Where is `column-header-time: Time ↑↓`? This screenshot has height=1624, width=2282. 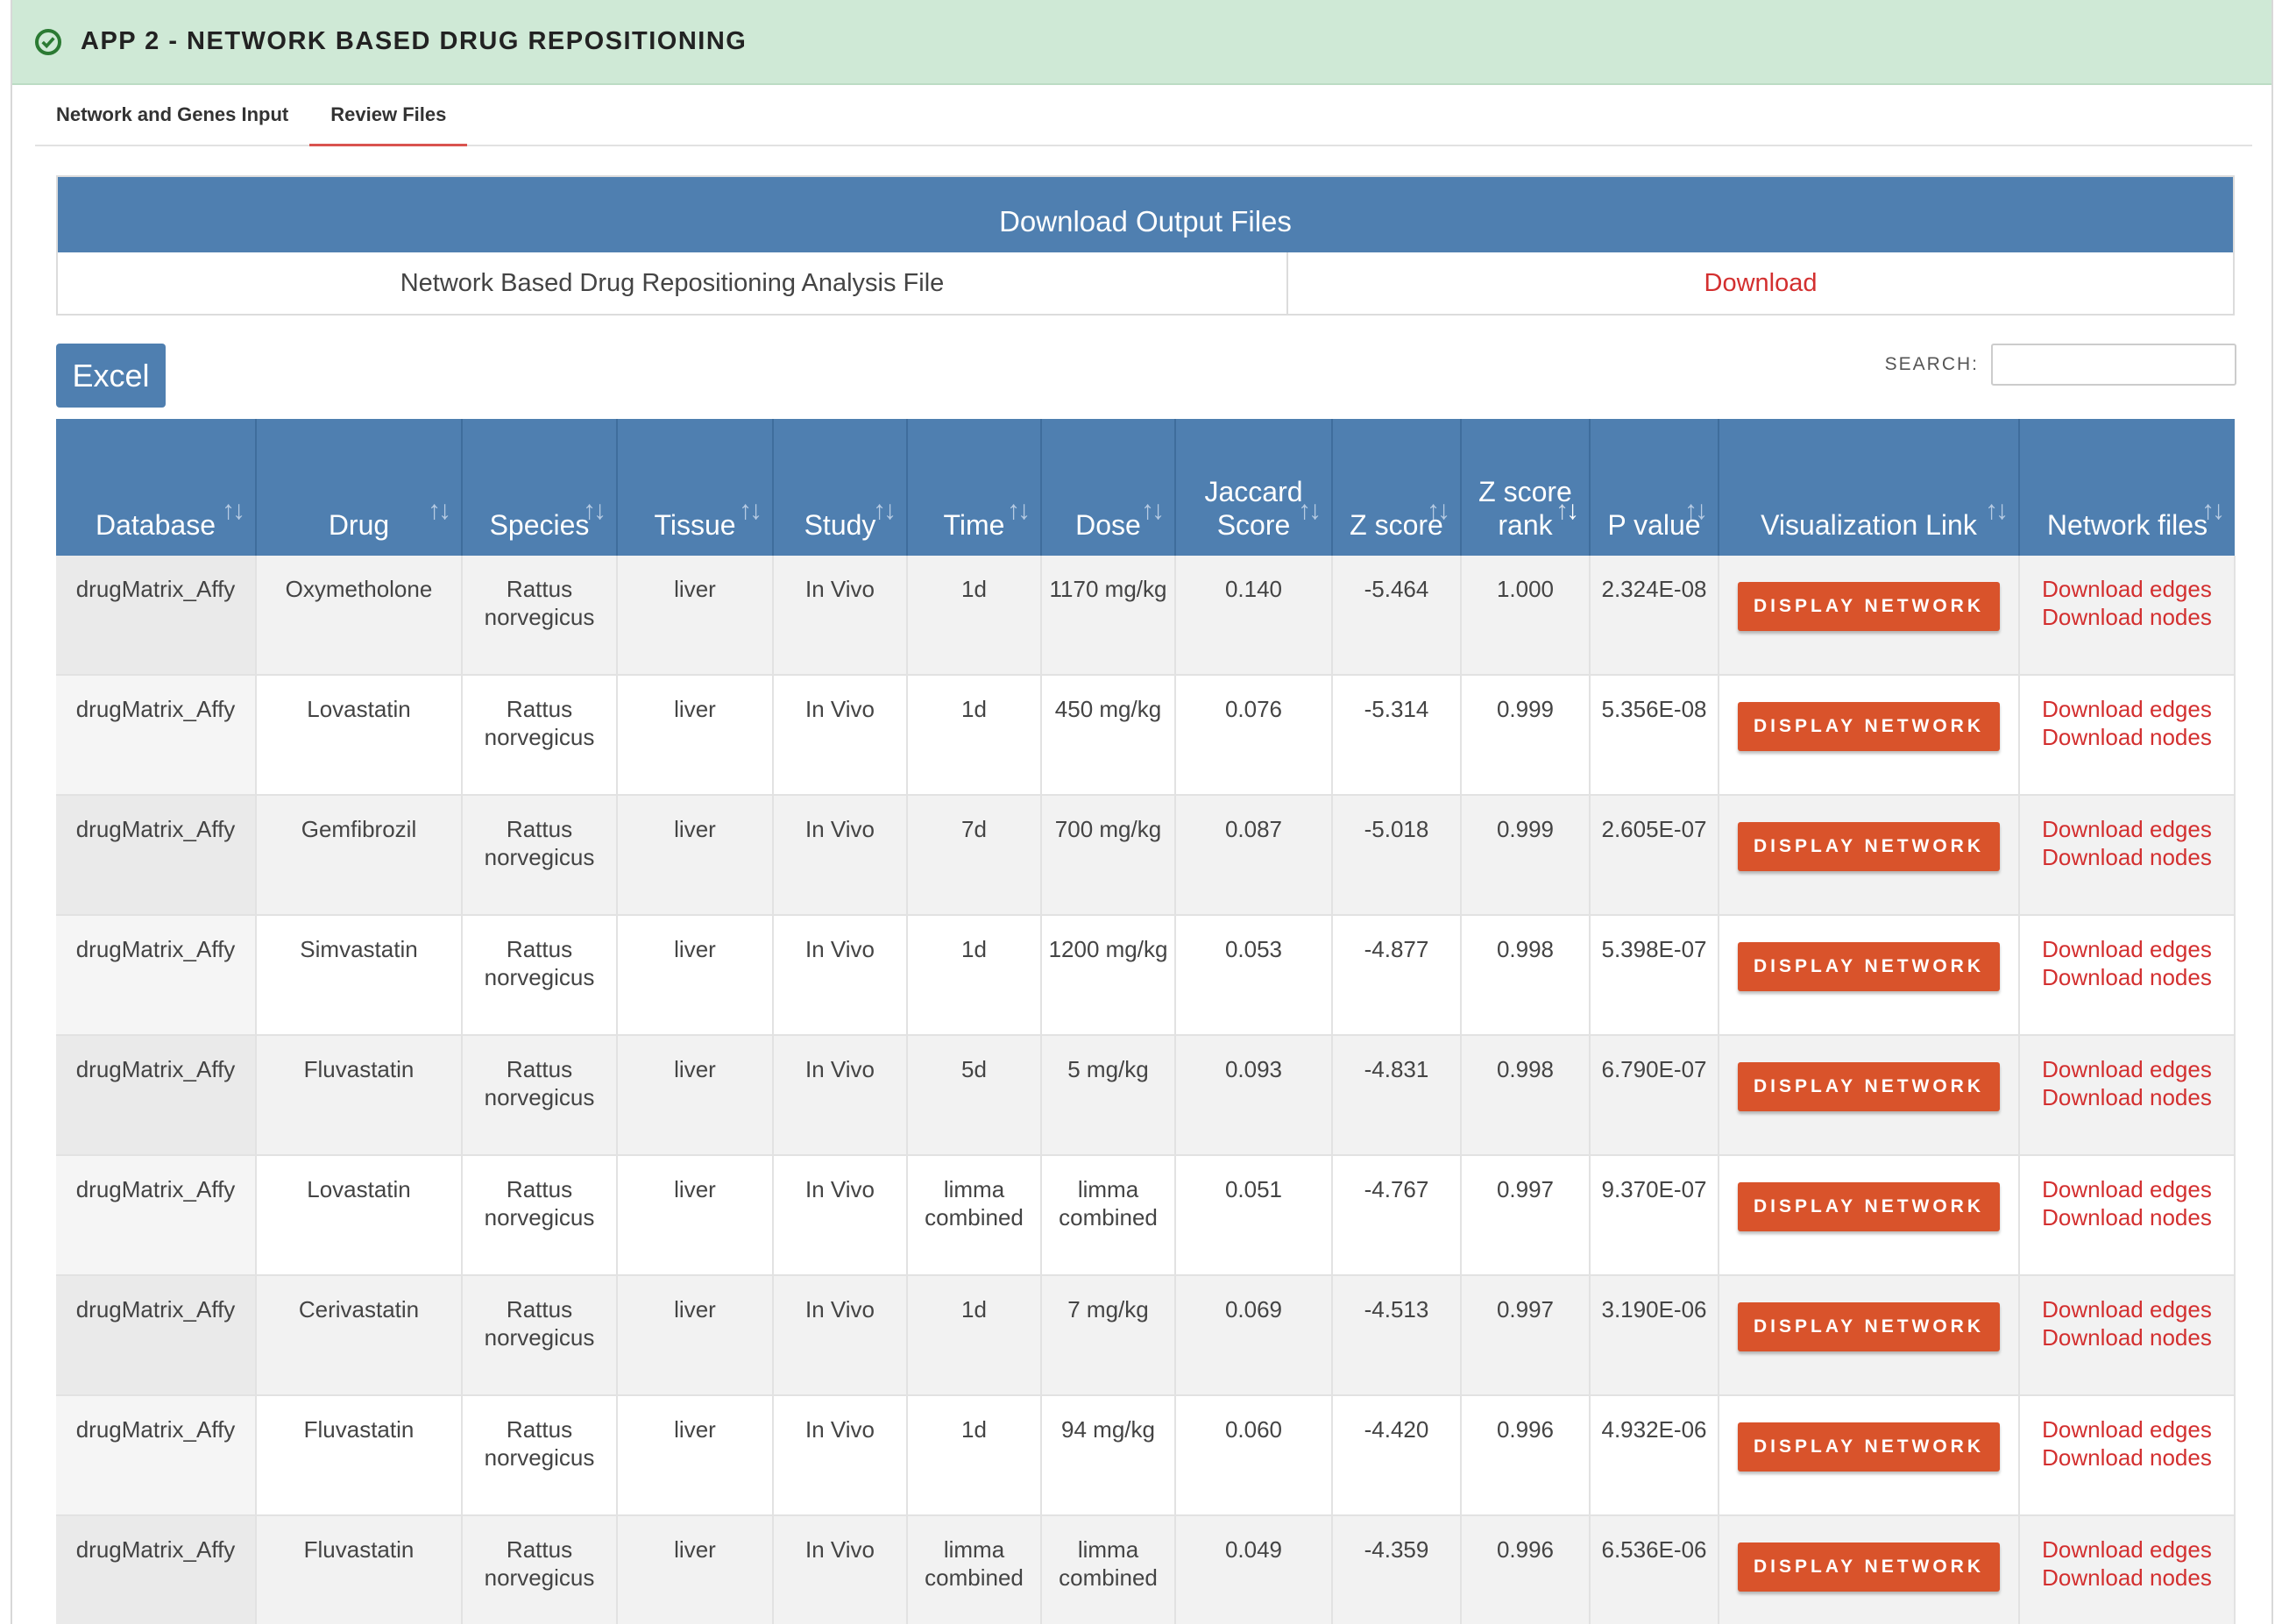 column-header-time: Time ↑↓ is located at coordinates (975, 487).